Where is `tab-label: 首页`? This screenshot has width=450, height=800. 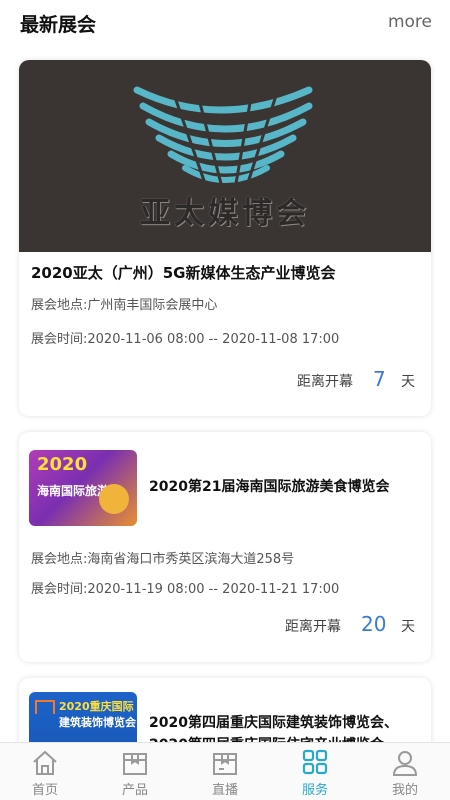 tab-label: 首页 is located at coordinates (44, 790).